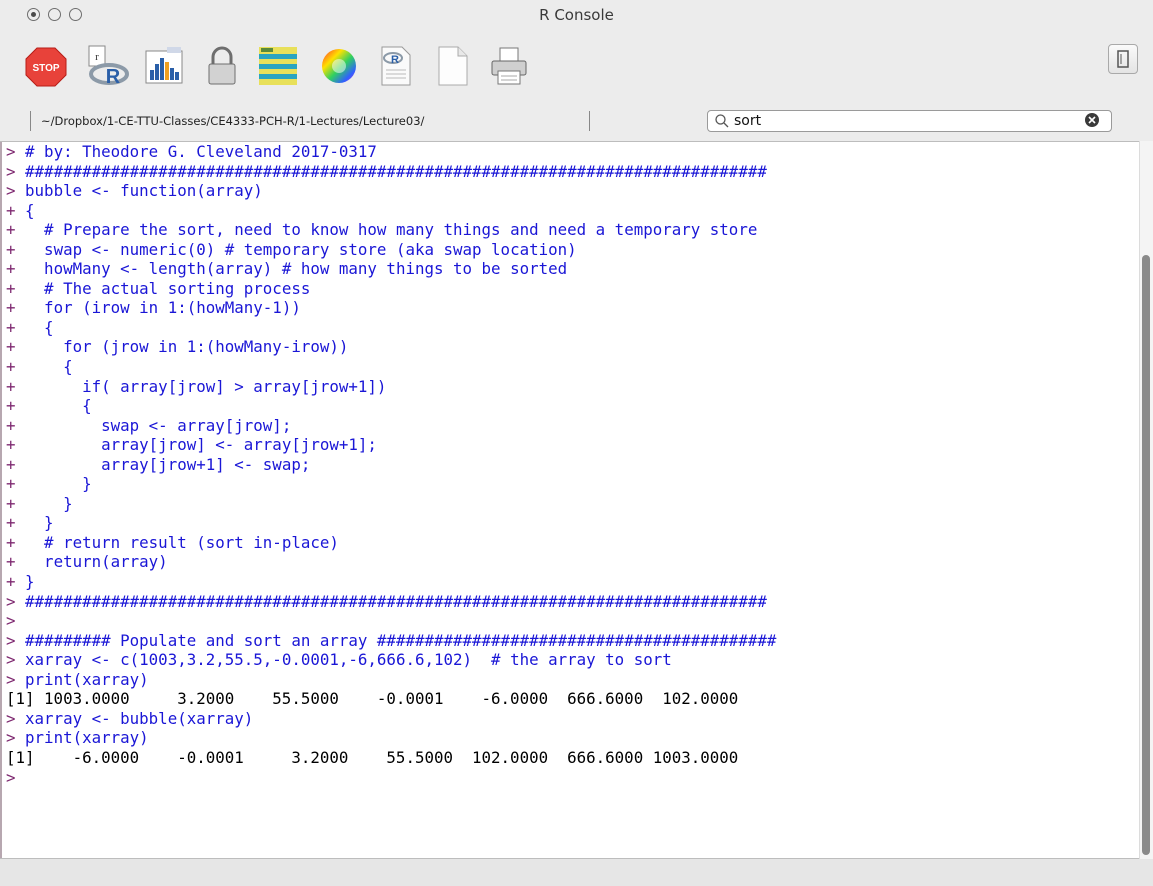 The image size is (1153, 886). What do you see at coordinates (391, 387) in the screenshot?
I see `console-line: + if( array[jrow] > array[jrow+1])` at bounding box center [391, 387].